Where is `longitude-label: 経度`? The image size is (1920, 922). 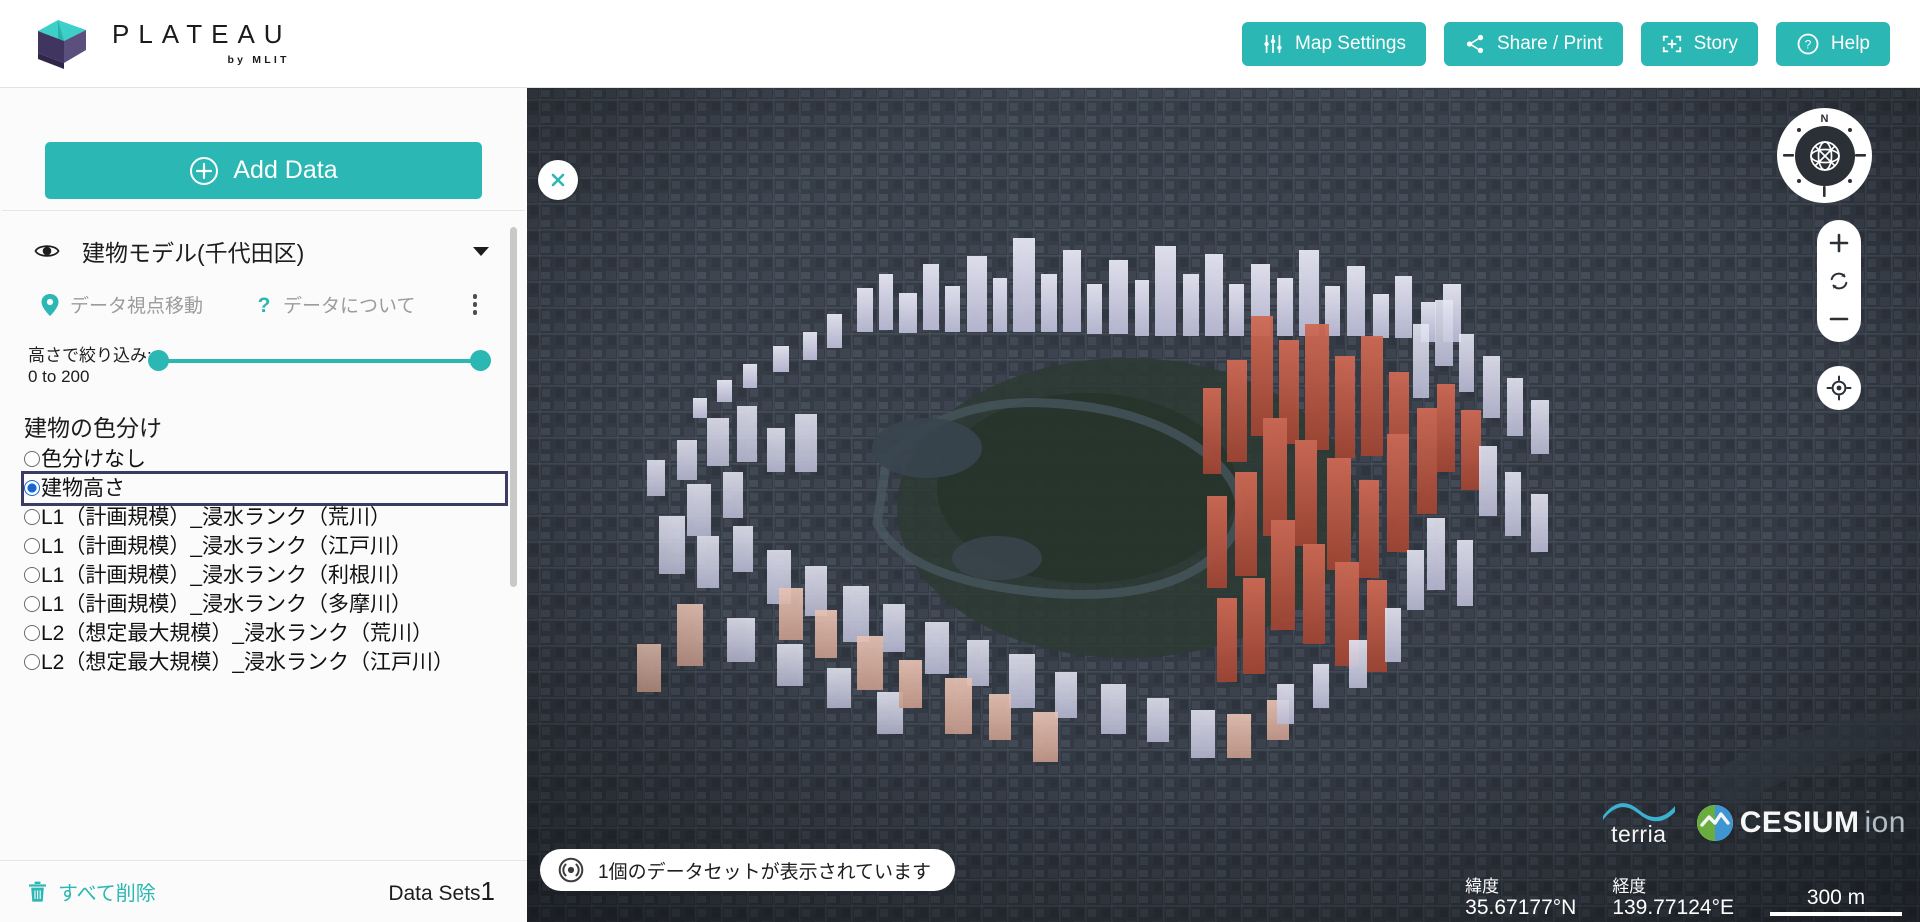
longitude-label: 経度 is located at coordinates (1629, 887).